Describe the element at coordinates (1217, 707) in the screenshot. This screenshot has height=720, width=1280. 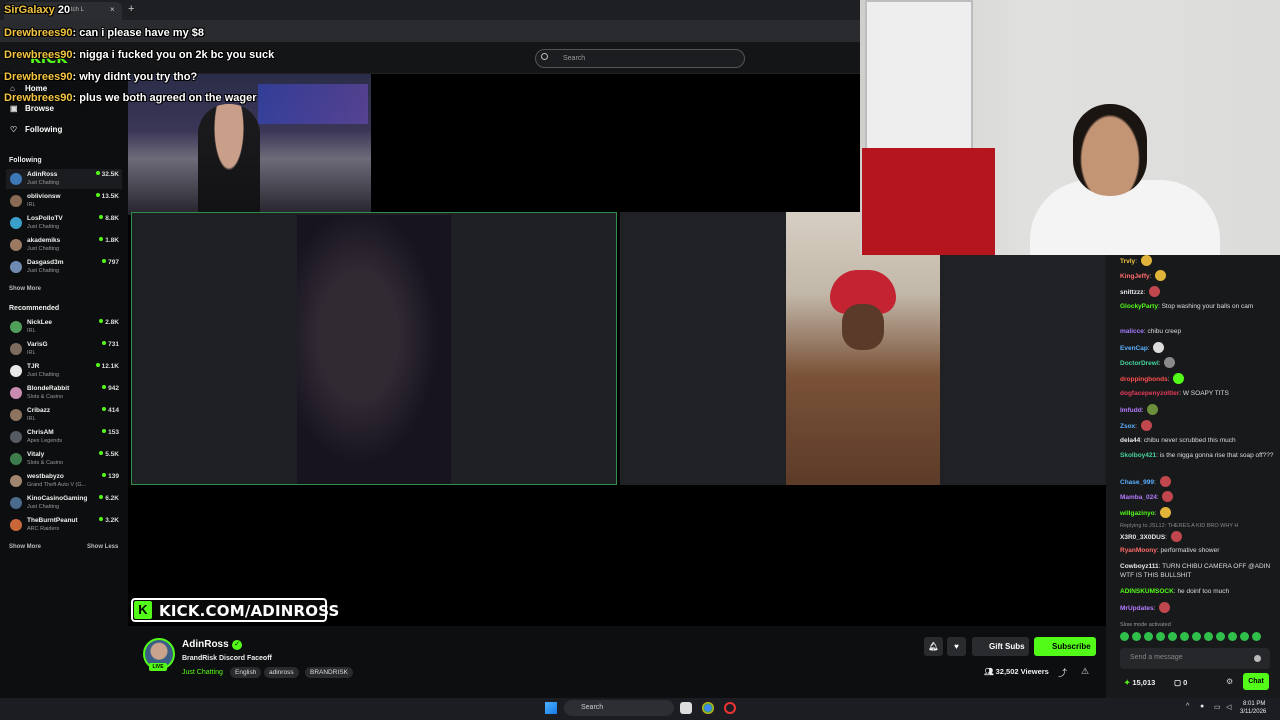
I see `network-icon: ▭` at that location.